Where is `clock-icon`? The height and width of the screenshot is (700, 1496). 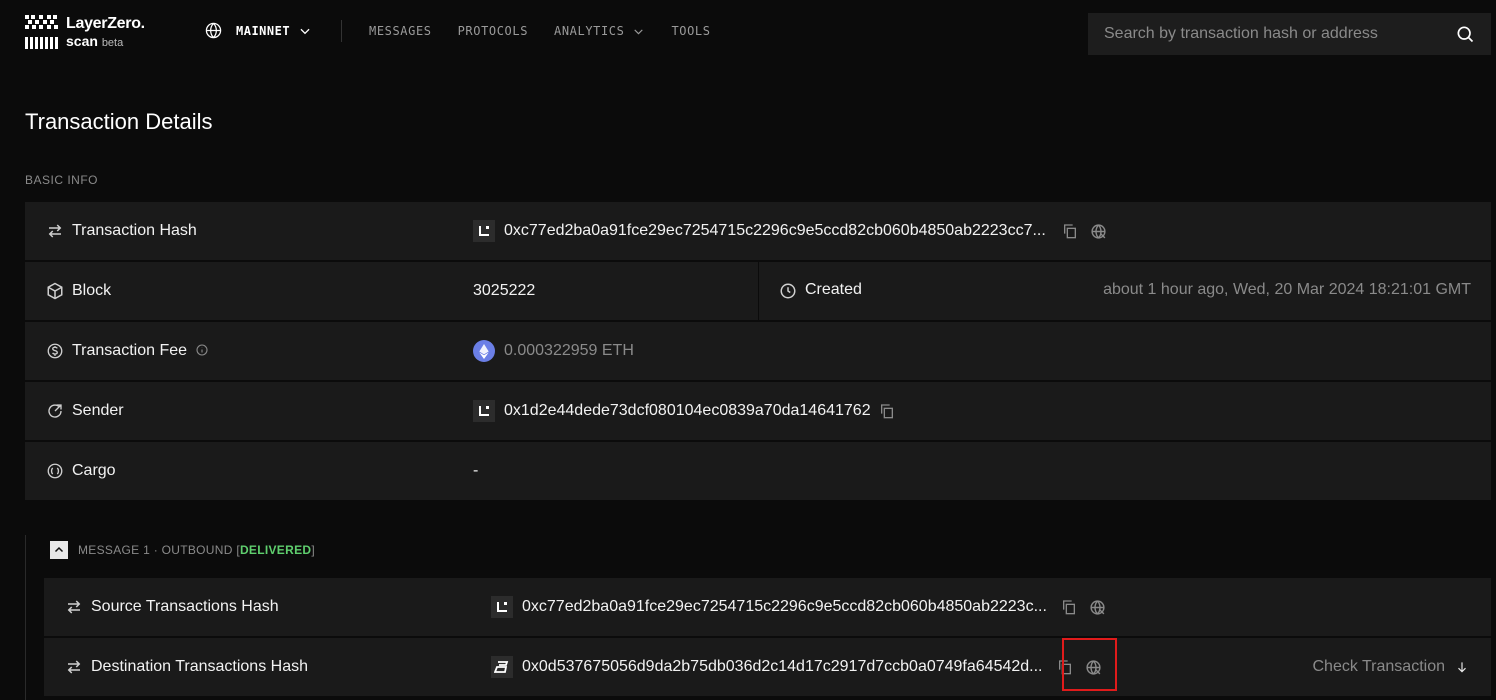 clock-icon is located at coordinates (788, 291).